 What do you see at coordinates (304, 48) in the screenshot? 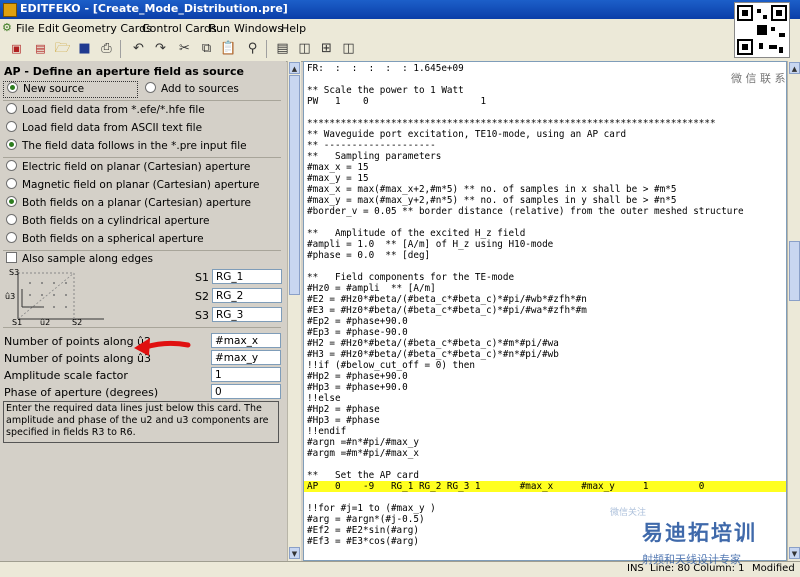
I see `layout-vertical-icon: ◫` at bounding box center [304, 48].